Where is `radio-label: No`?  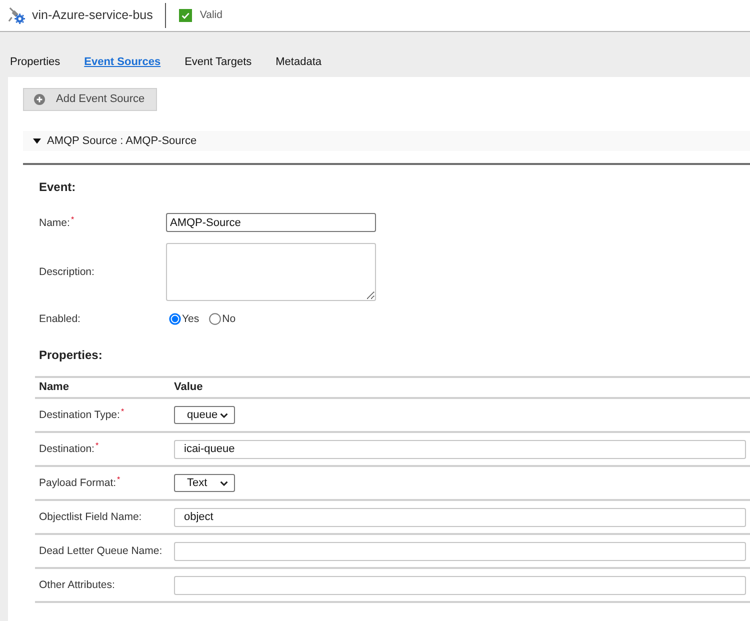 radio-label: No is located at coordinates (229, 319).